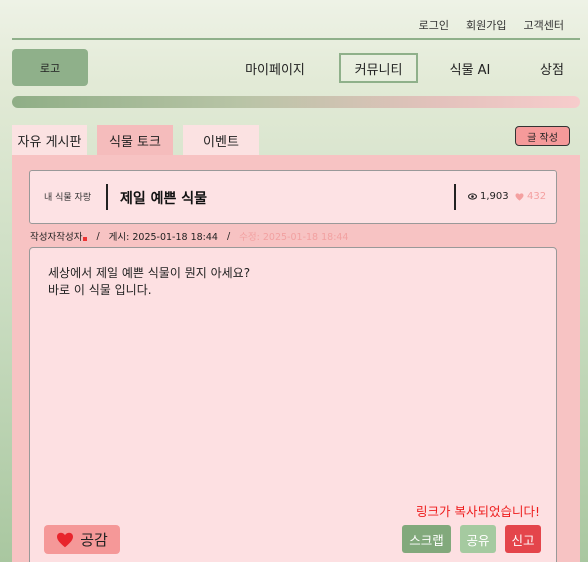 This screenshot has width=588, height=562. Describe the element at coordinates (135, 140) in the screenshot. I see `tab-plant-talk: 식물 토크` at that location.